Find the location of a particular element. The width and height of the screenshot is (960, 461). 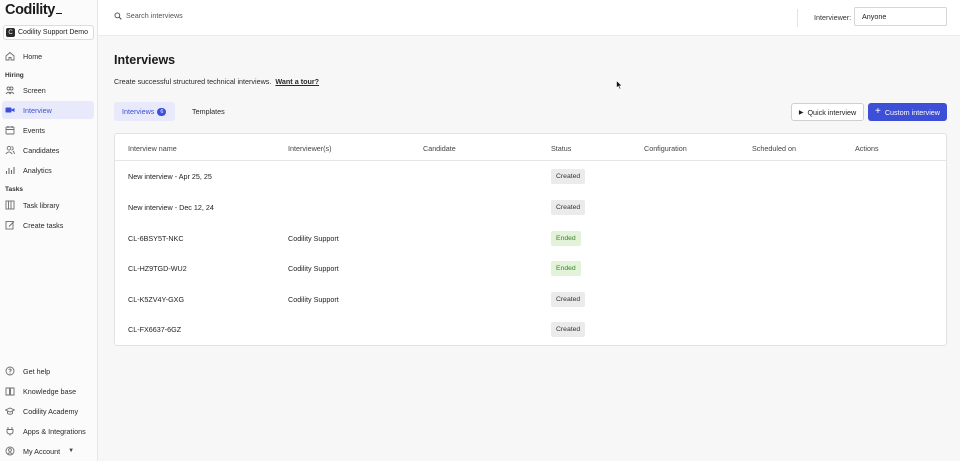

interview-name: CL-6BSY5T-NKC is located at coordinates (156, 238).